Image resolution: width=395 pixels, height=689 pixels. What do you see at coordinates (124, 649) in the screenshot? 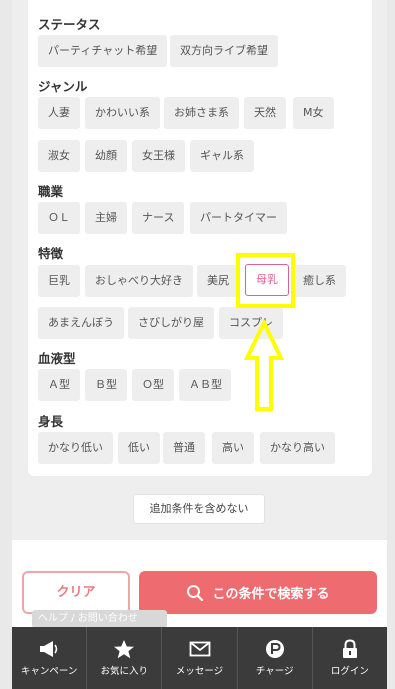
I see `star-icon` at bounding box center [124, 649].